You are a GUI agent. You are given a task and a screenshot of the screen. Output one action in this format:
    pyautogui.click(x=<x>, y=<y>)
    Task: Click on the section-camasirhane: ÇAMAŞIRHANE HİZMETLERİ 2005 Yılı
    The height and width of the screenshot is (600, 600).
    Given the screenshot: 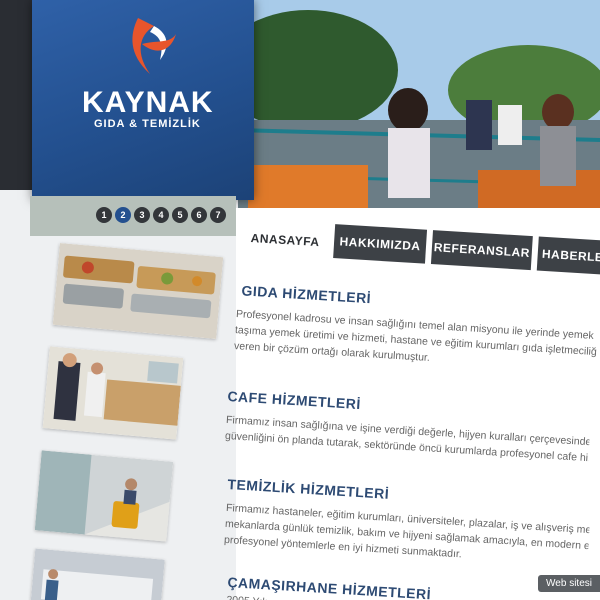 What is the action you would take?
    pyautogui.click(x=408, y=587)
    